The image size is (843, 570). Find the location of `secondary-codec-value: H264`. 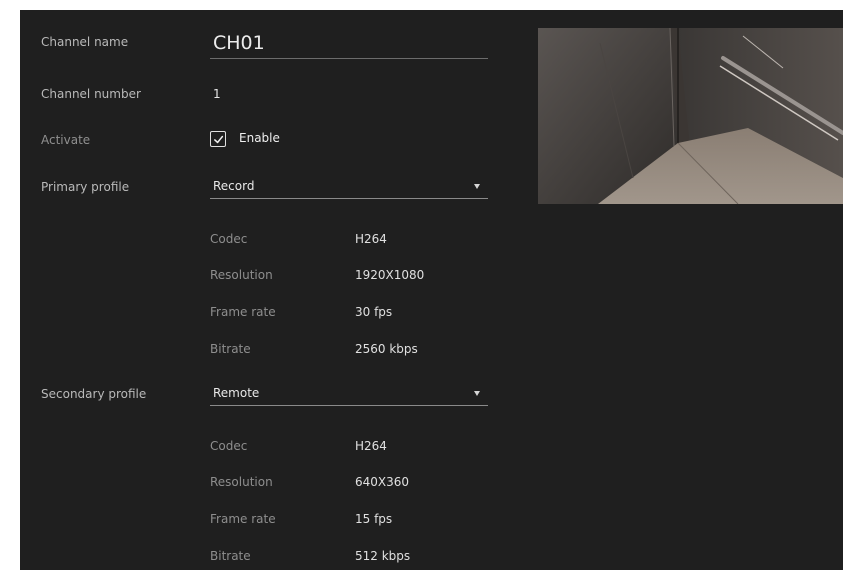

secondary-codec-value: H264 is located at coordinates (371, 446).